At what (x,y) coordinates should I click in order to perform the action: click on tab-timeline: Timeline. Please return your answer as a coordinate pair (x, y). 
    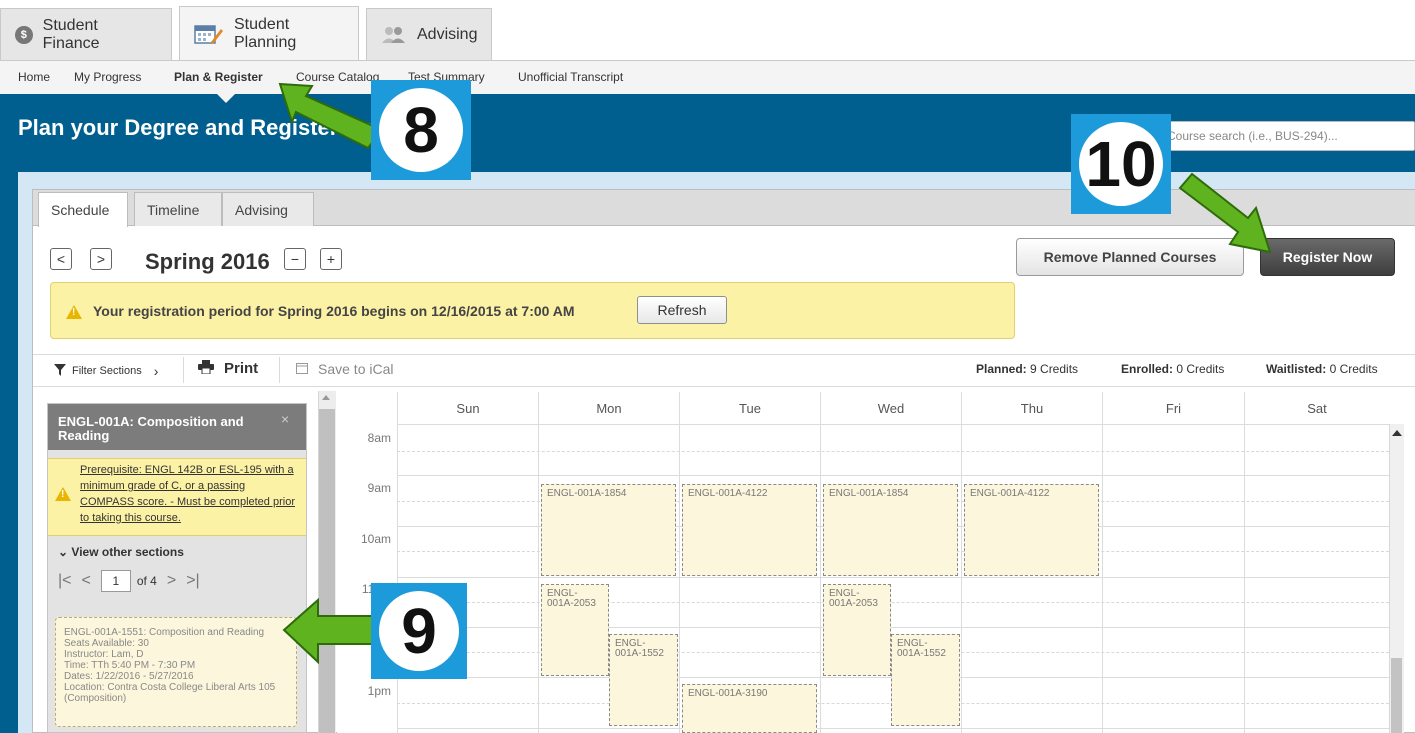
    Looking at the image, I should click on (178, 209).